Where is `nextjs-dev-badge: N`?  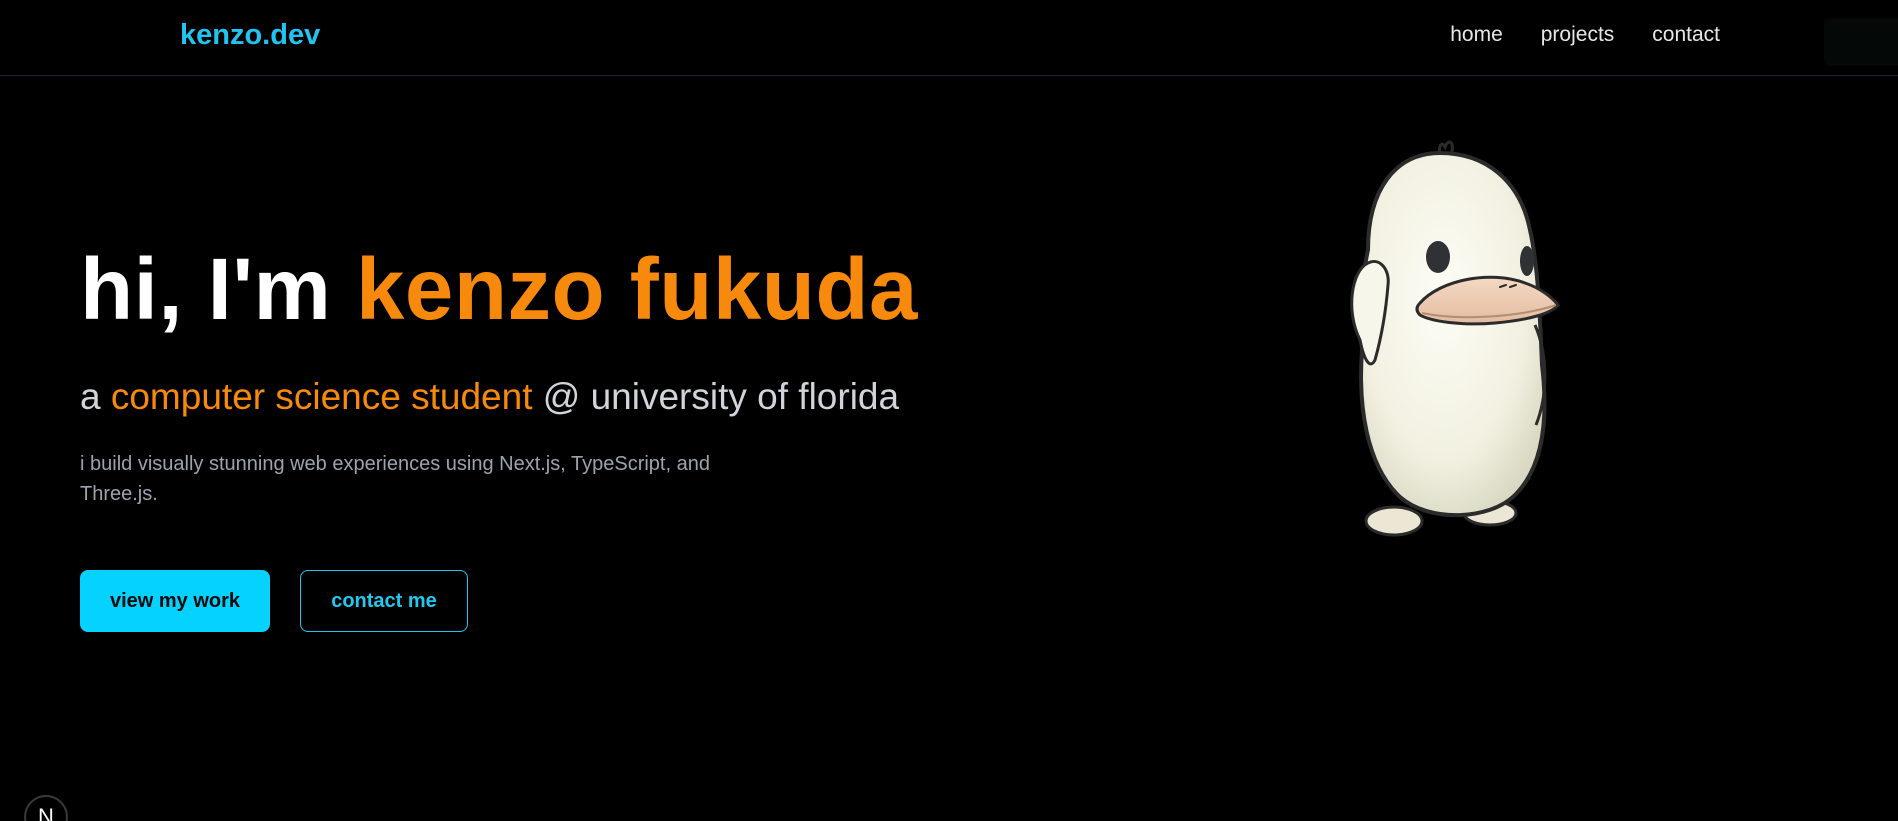 nextjs-dev-badge: N is located at coordinates (46, 808).